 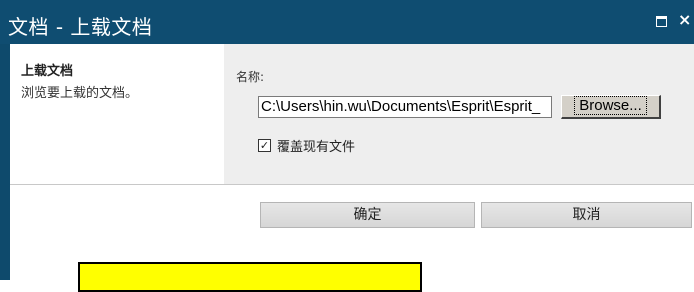 What do you see at coordinates (367, 215) in the screenshot?
I see `ok-button: 确定` at bounding box center [367, 215].